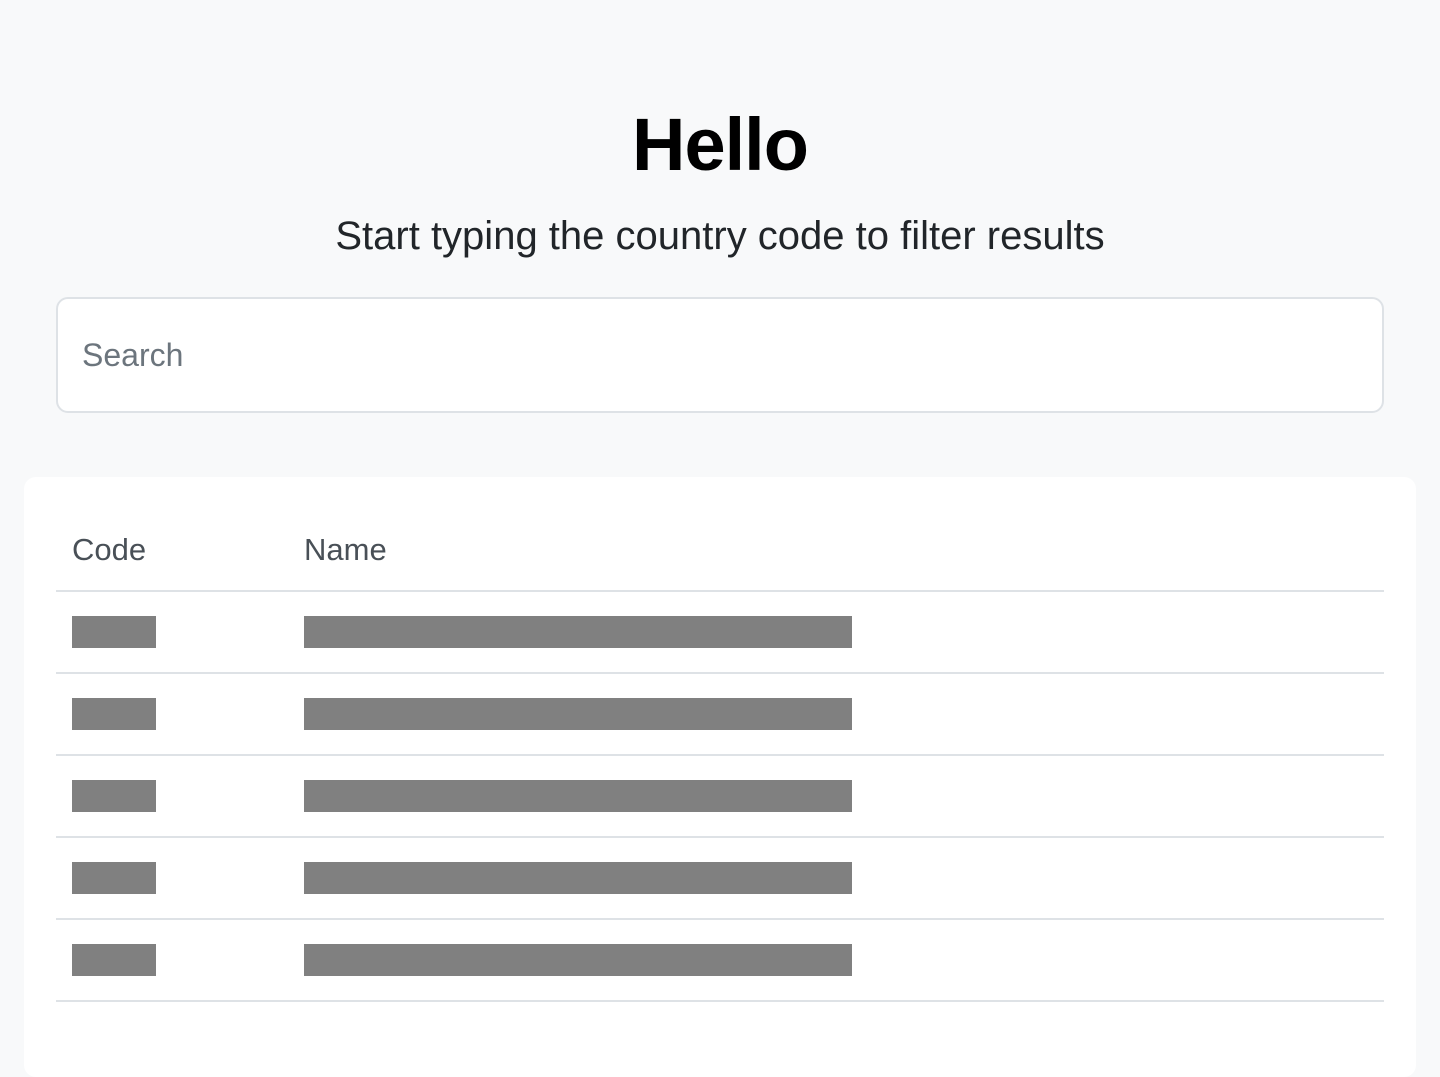  What do you see at coordinates (172, 550) in the screenshot?
I see `column-header-code: Code` at bounding box center [172, 550].